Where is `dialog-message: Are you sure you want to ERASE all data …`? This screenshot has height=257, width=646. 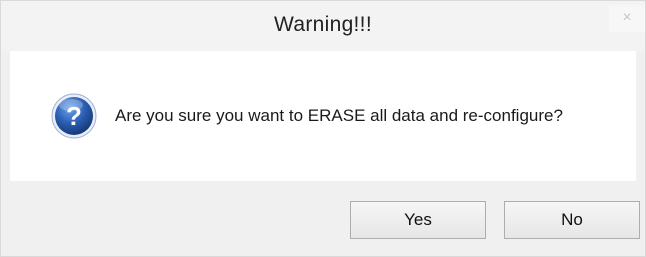
dialog-message: Are you sure you want to ERASE all data … is located at coordinates (339, 115).